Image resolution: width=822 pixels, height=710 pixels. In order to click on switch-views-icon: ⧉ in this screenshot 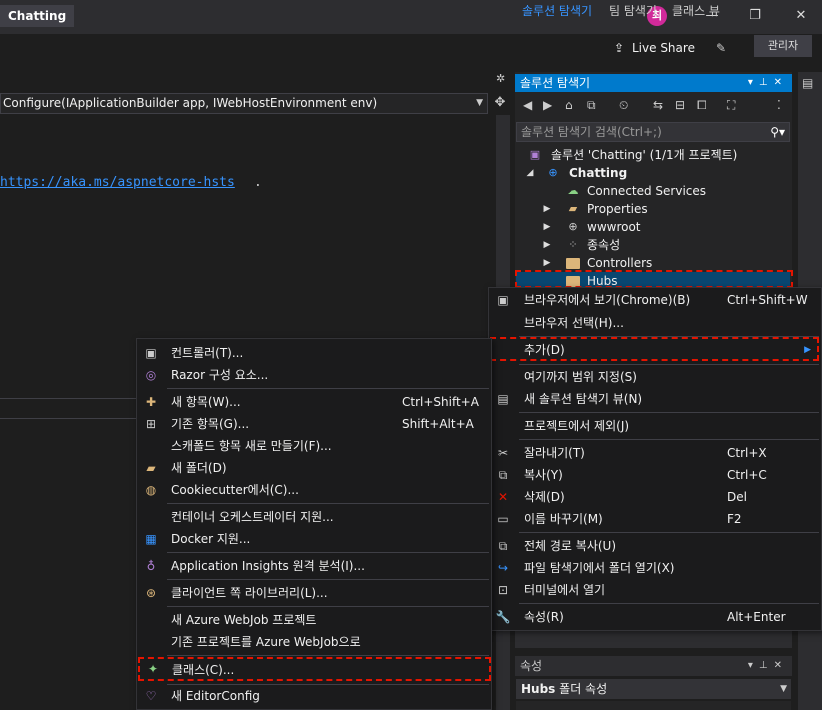, I will do `click(591, 105)`.